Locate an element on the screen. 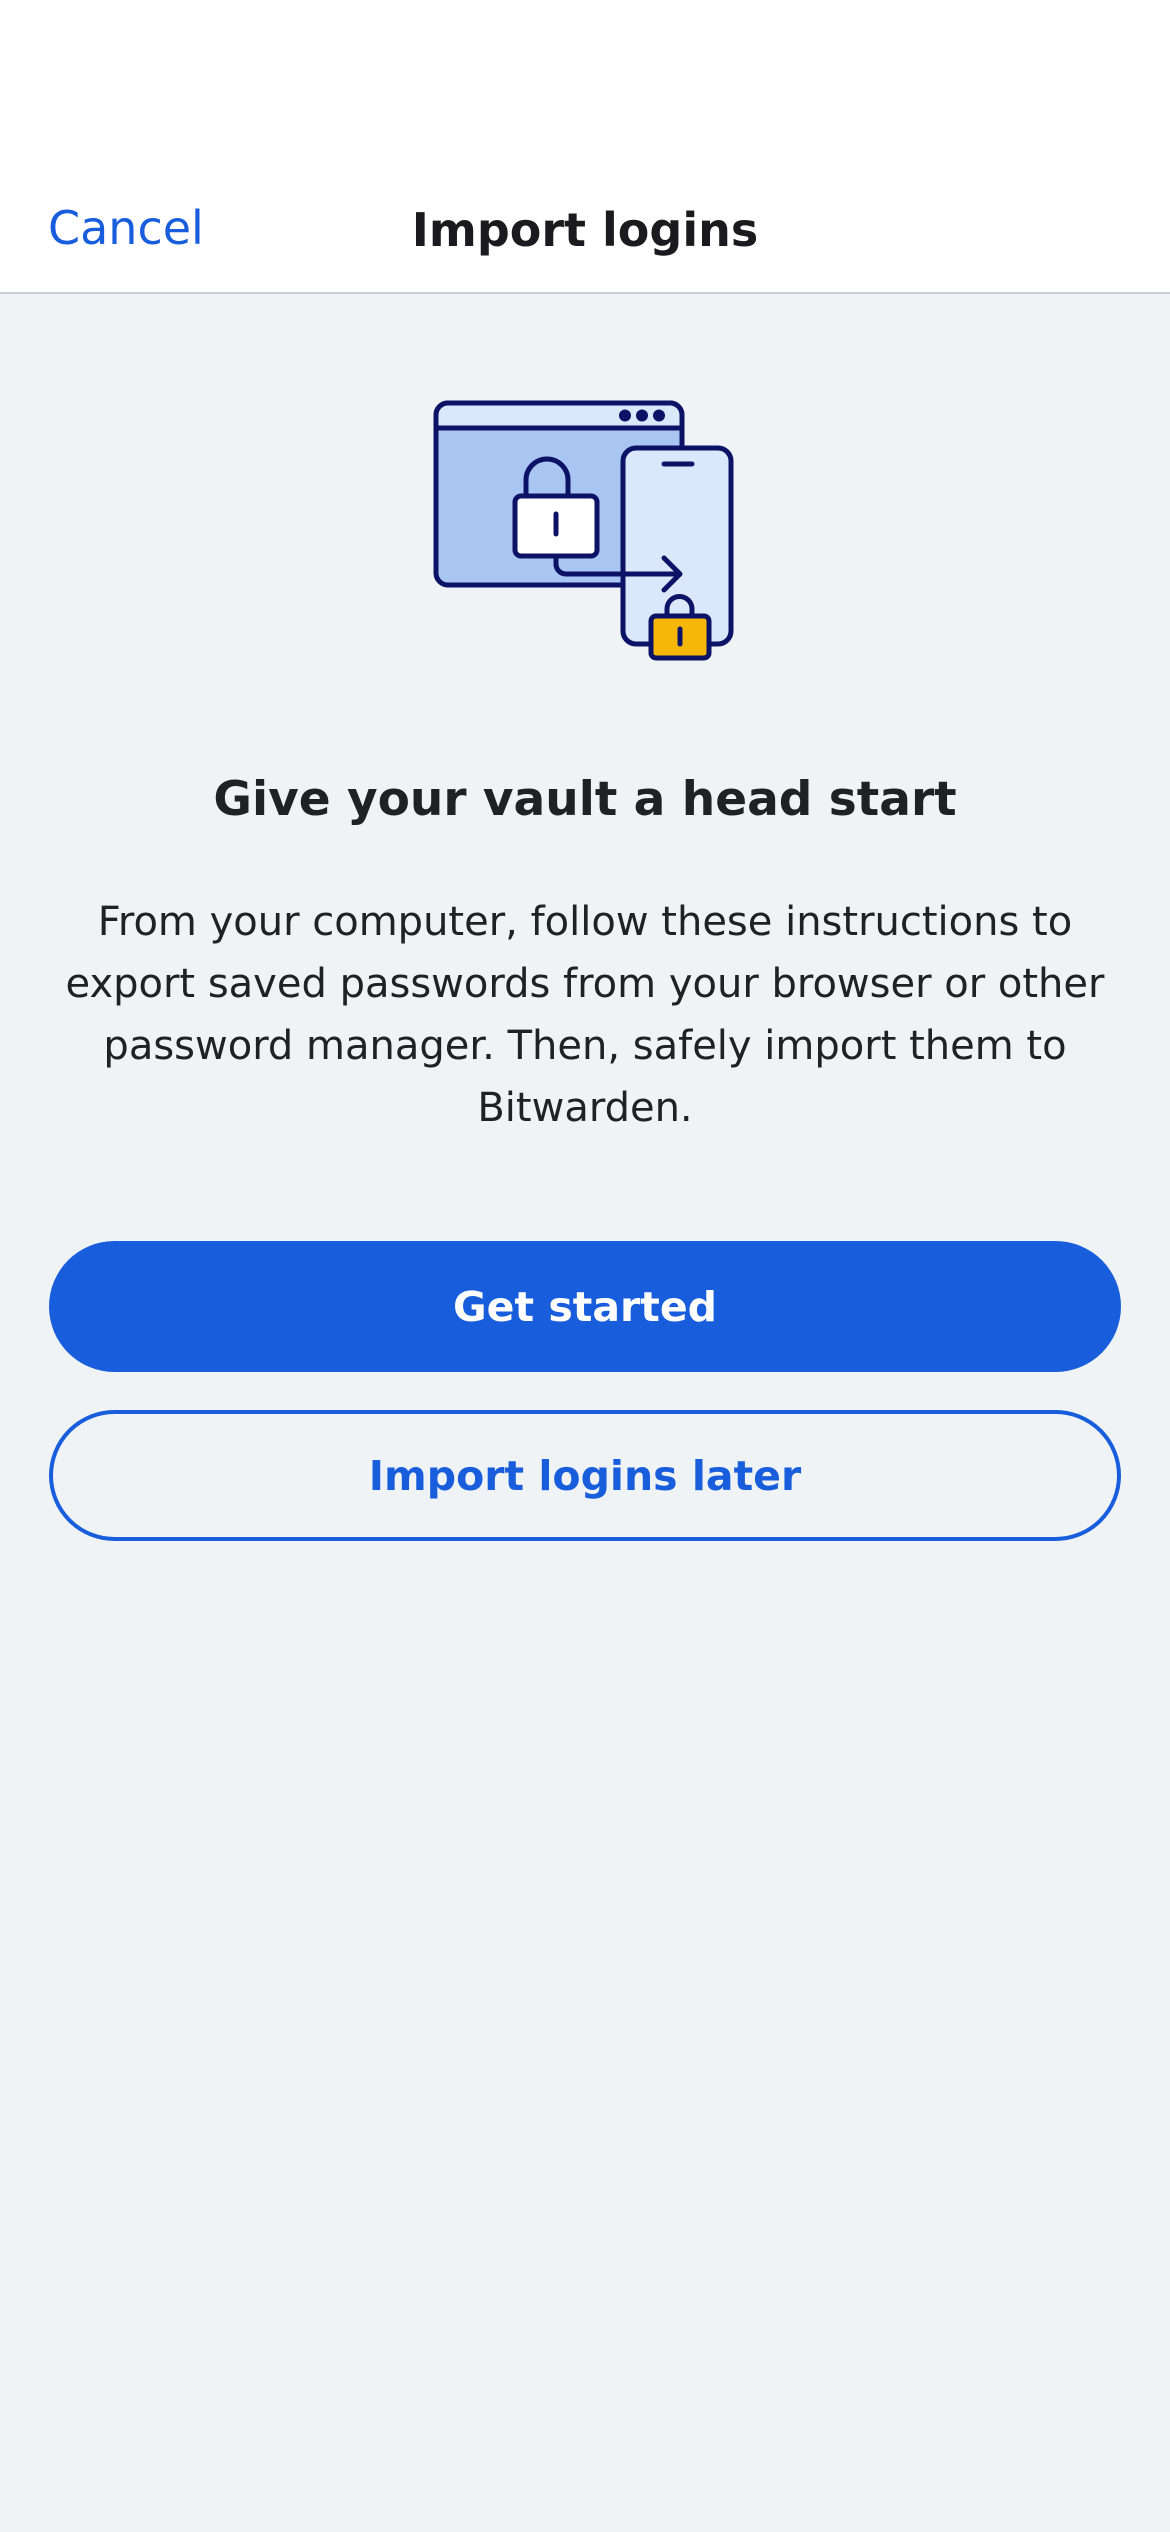 This screenshot has height=2532, width=1170. page-title: Import logins is located at coordinates (585, 230).